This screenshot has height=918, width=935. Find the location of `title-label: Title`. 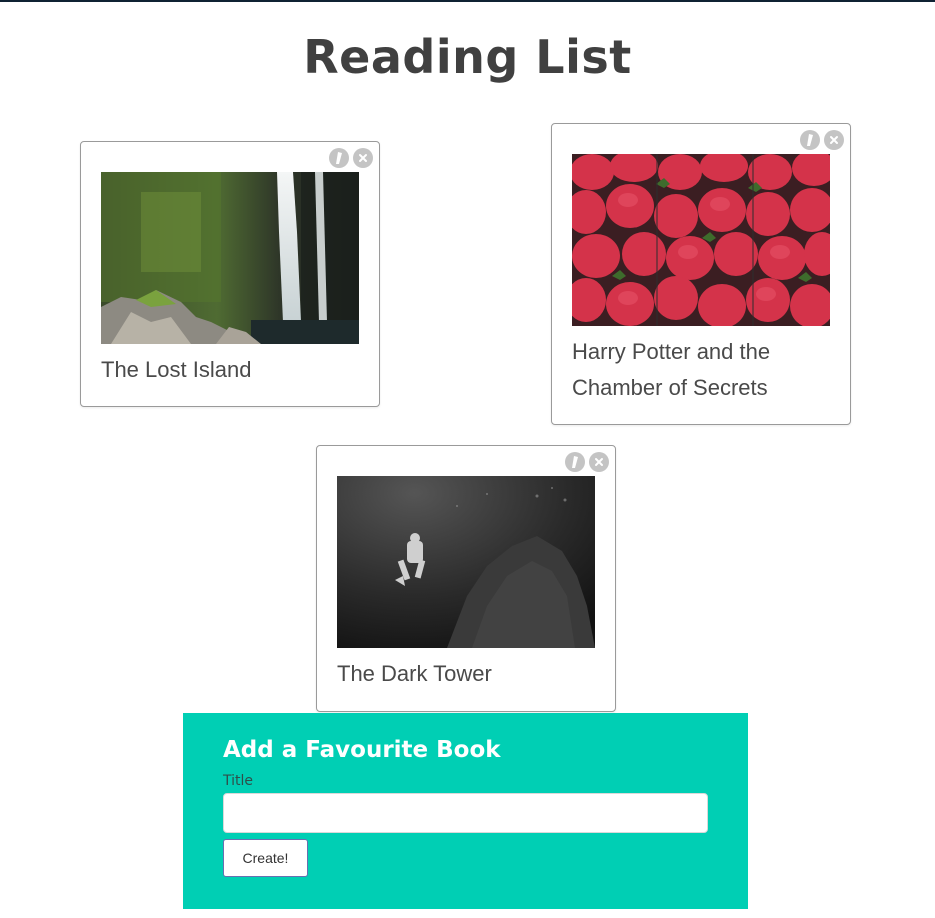

title-label: Title is located at coordinates (238, 781).